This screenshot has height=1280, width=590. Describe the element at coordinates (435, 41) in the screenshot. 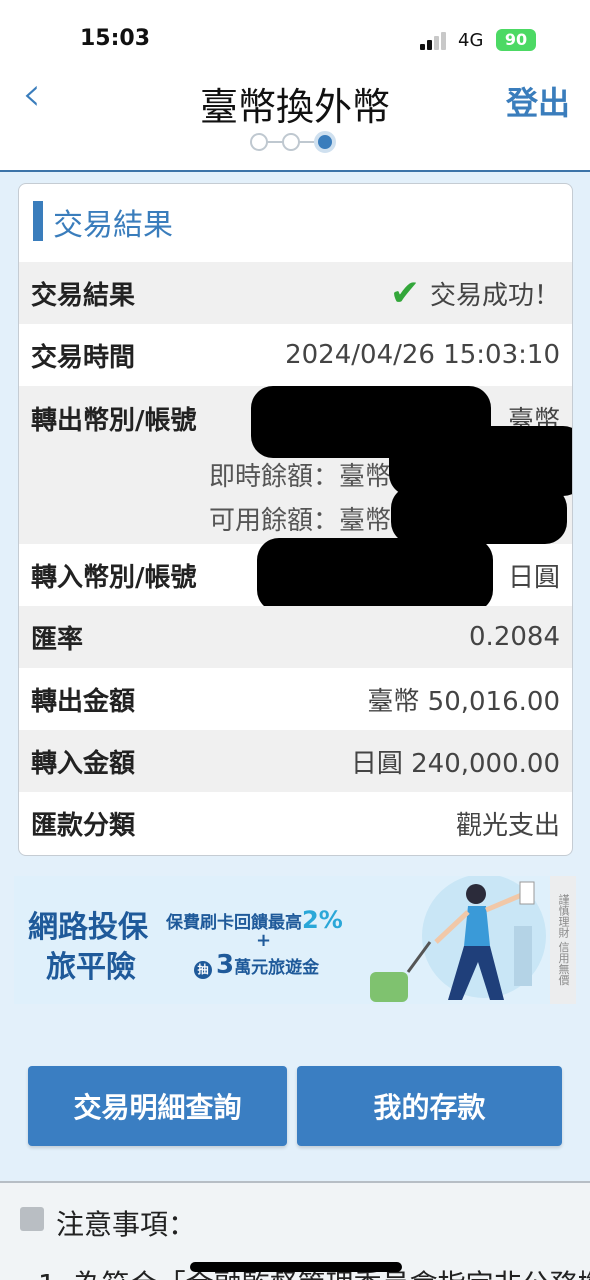

I see `signal-icon` at that location.